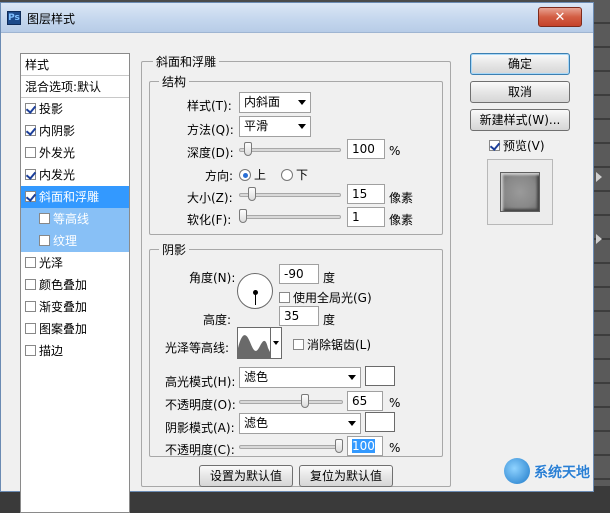  I want to click on global-light-checkbox: 使用全局光(G), so click(325, 297).